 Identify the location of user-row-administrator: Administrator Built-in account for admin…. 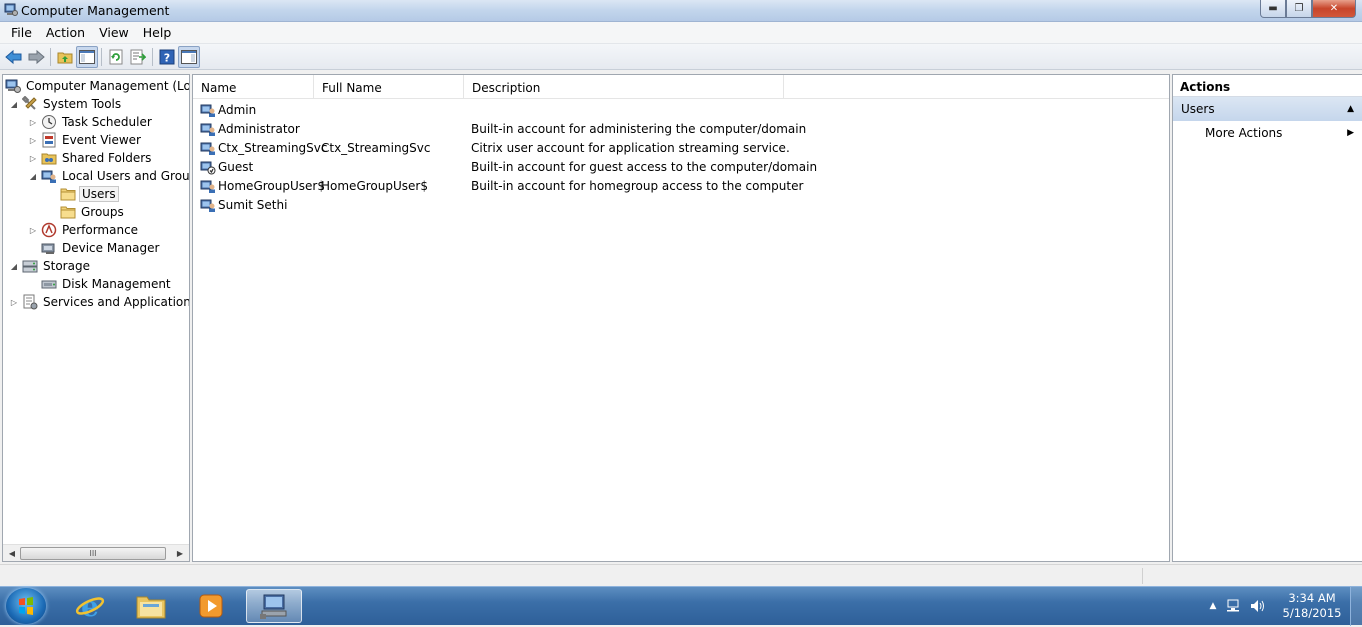
(681, 129).